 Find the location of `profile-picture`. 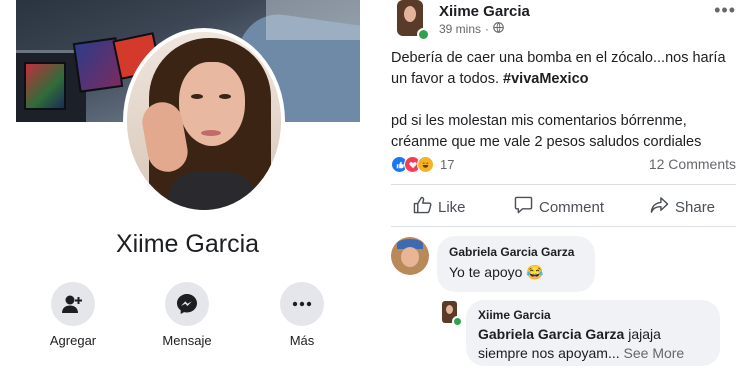

profile-picture is located at coordinates (204, 121).